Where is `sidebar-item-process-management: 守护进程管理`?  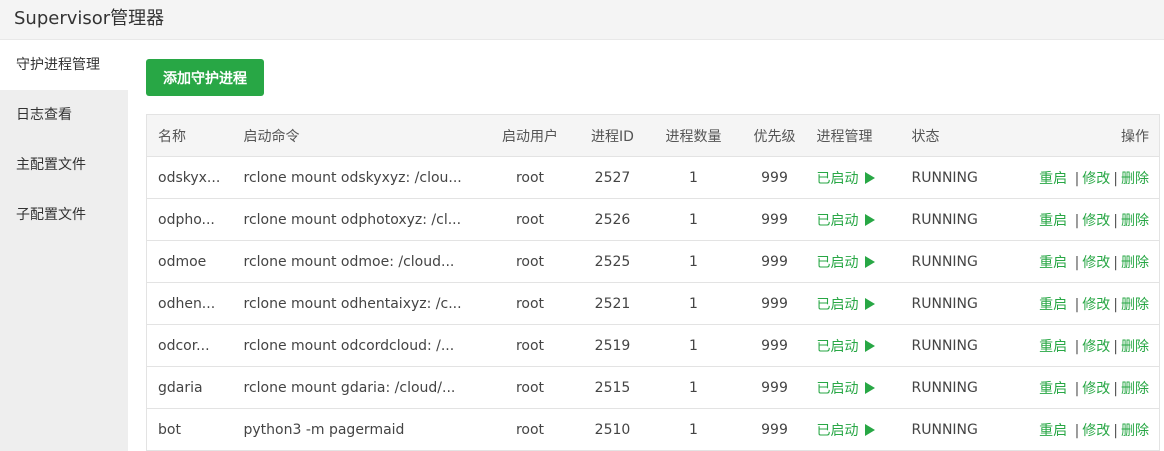 sidebar-item-process-management: 守护进程管理 is located at coordinates (64, 65).